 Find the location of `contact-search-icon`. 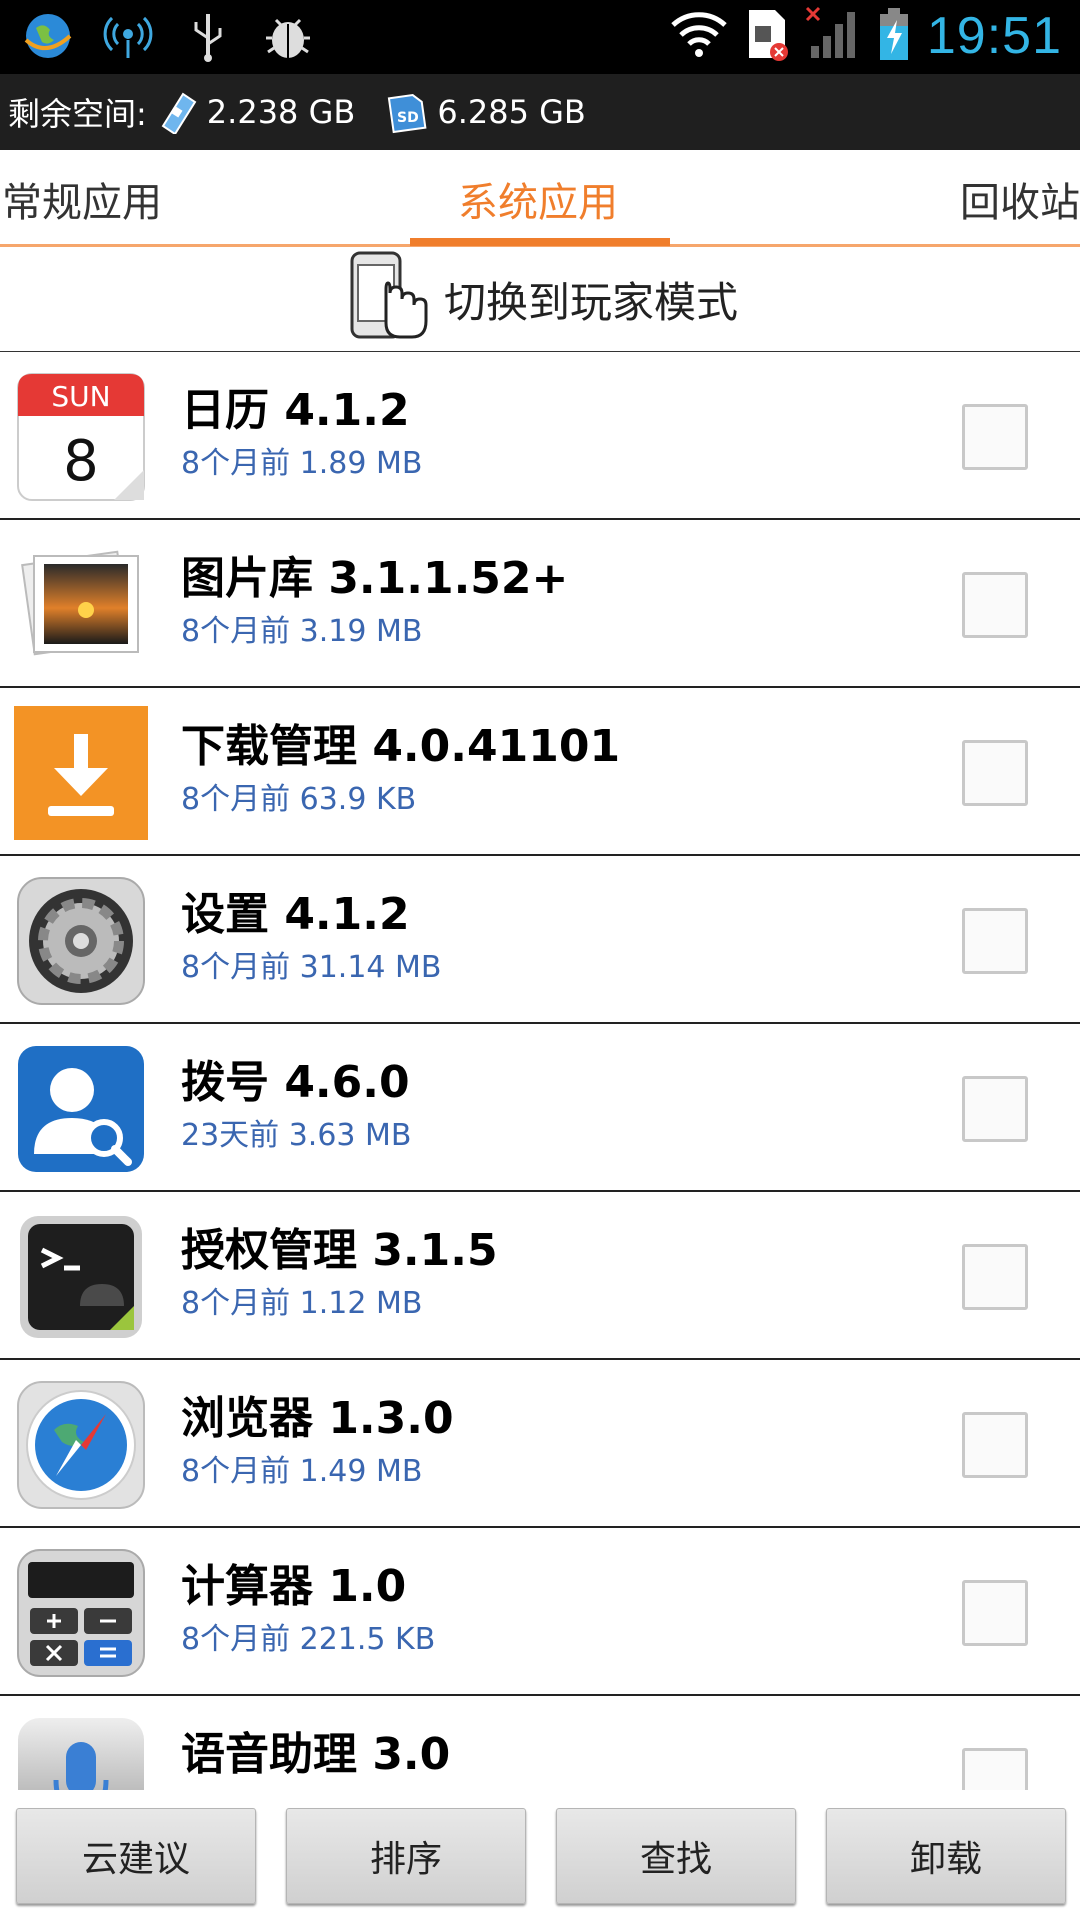

contact-search-icon is located at coordinates (81, 1109).